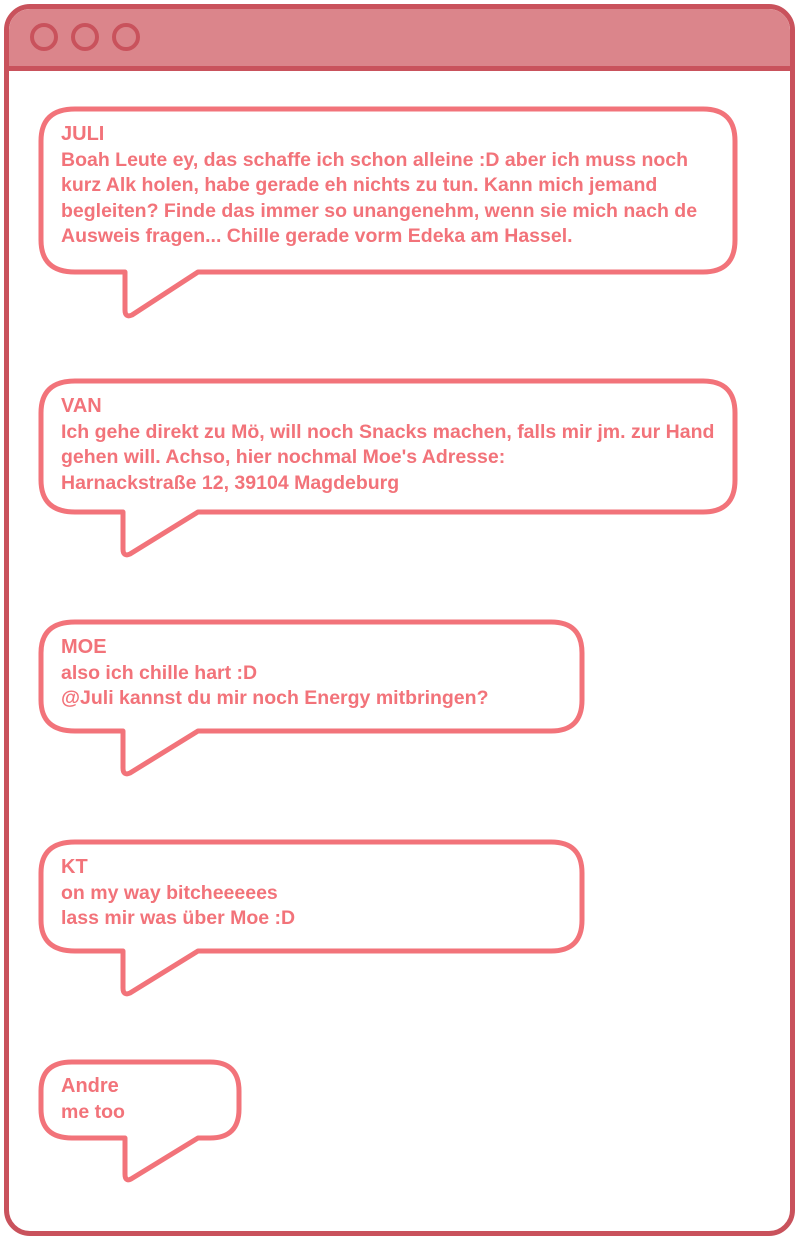 The image size is (797, 1236). What do you see at coordinates (126, 37) in the screenshot?
I see `maximize-icon` at bounding box center [126, 37].